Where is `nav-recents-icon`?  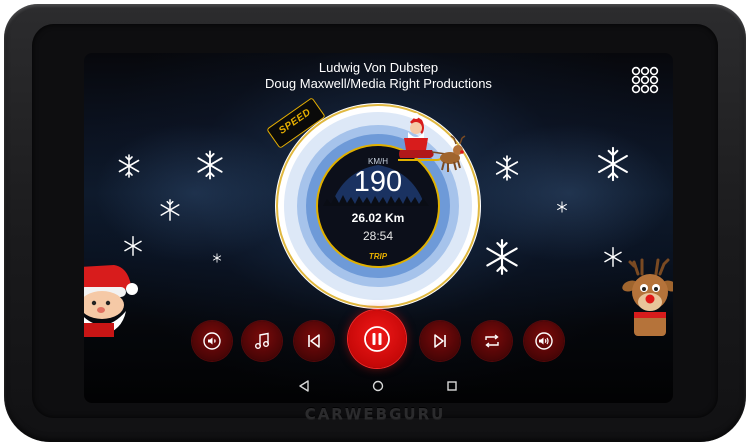
nav-recents-icon is located at coordinates (452, 386).